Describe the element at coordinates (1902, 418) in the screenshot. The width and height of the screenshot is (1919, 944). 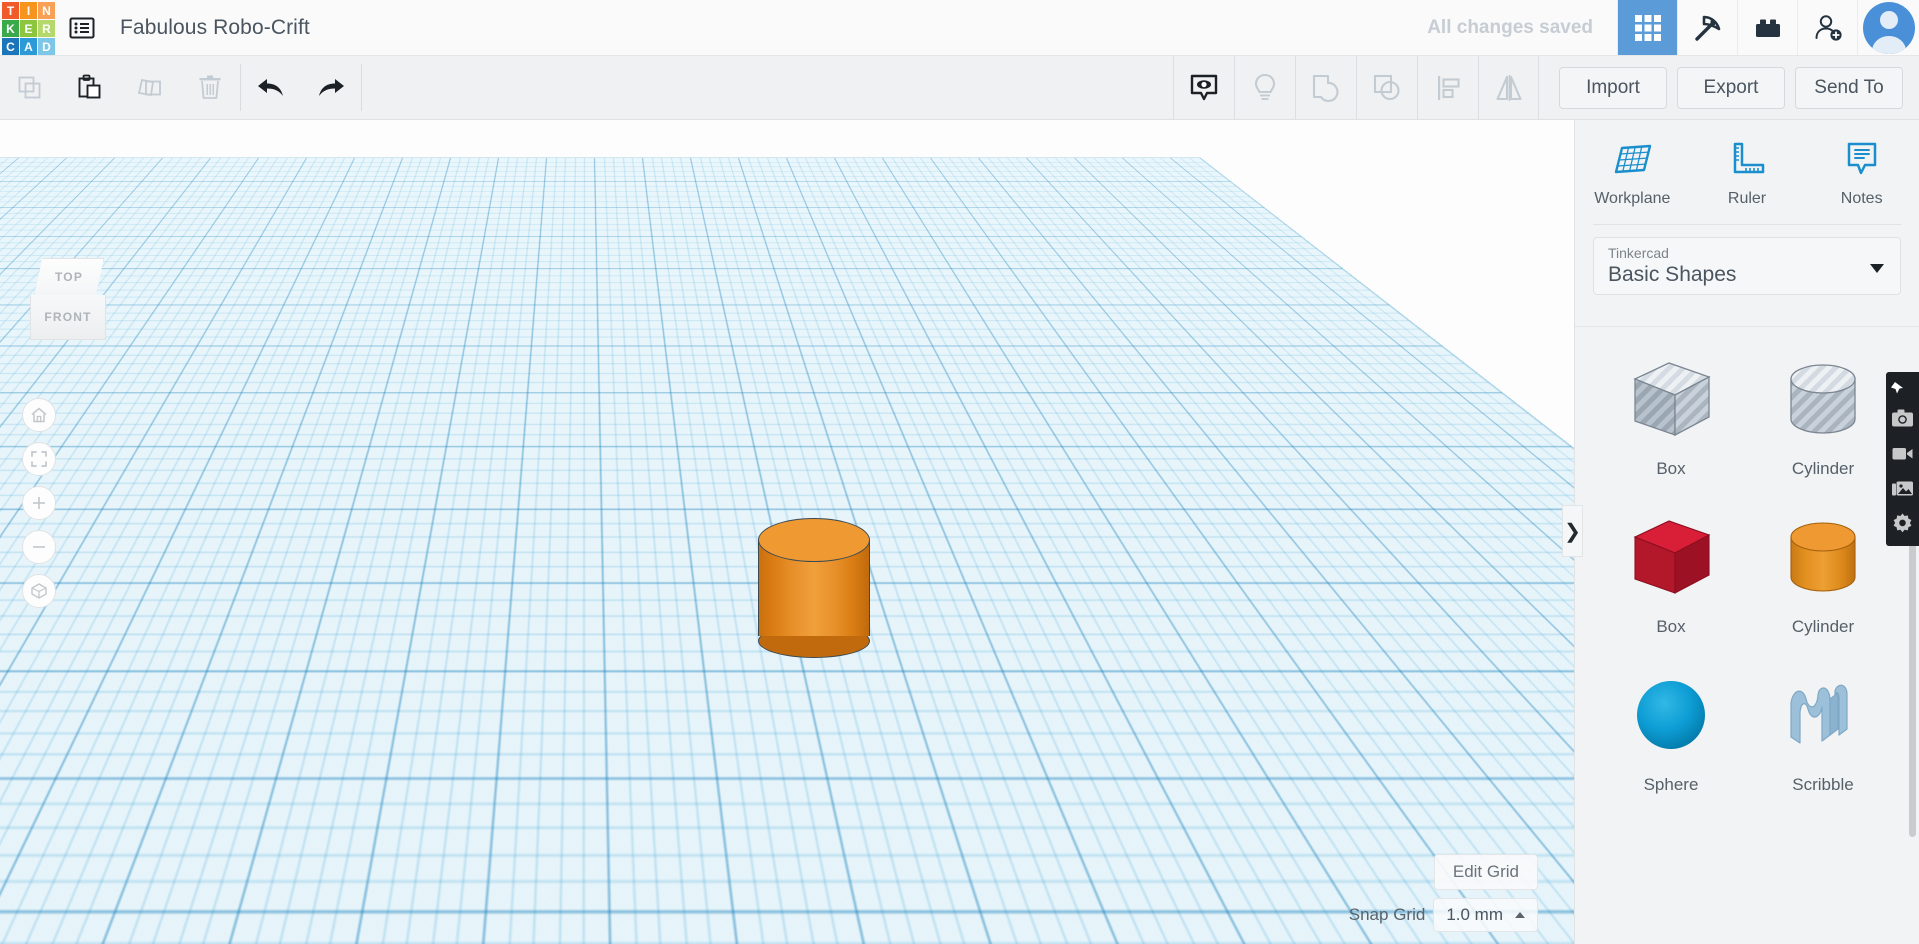
I see `camera-icon` at that location.